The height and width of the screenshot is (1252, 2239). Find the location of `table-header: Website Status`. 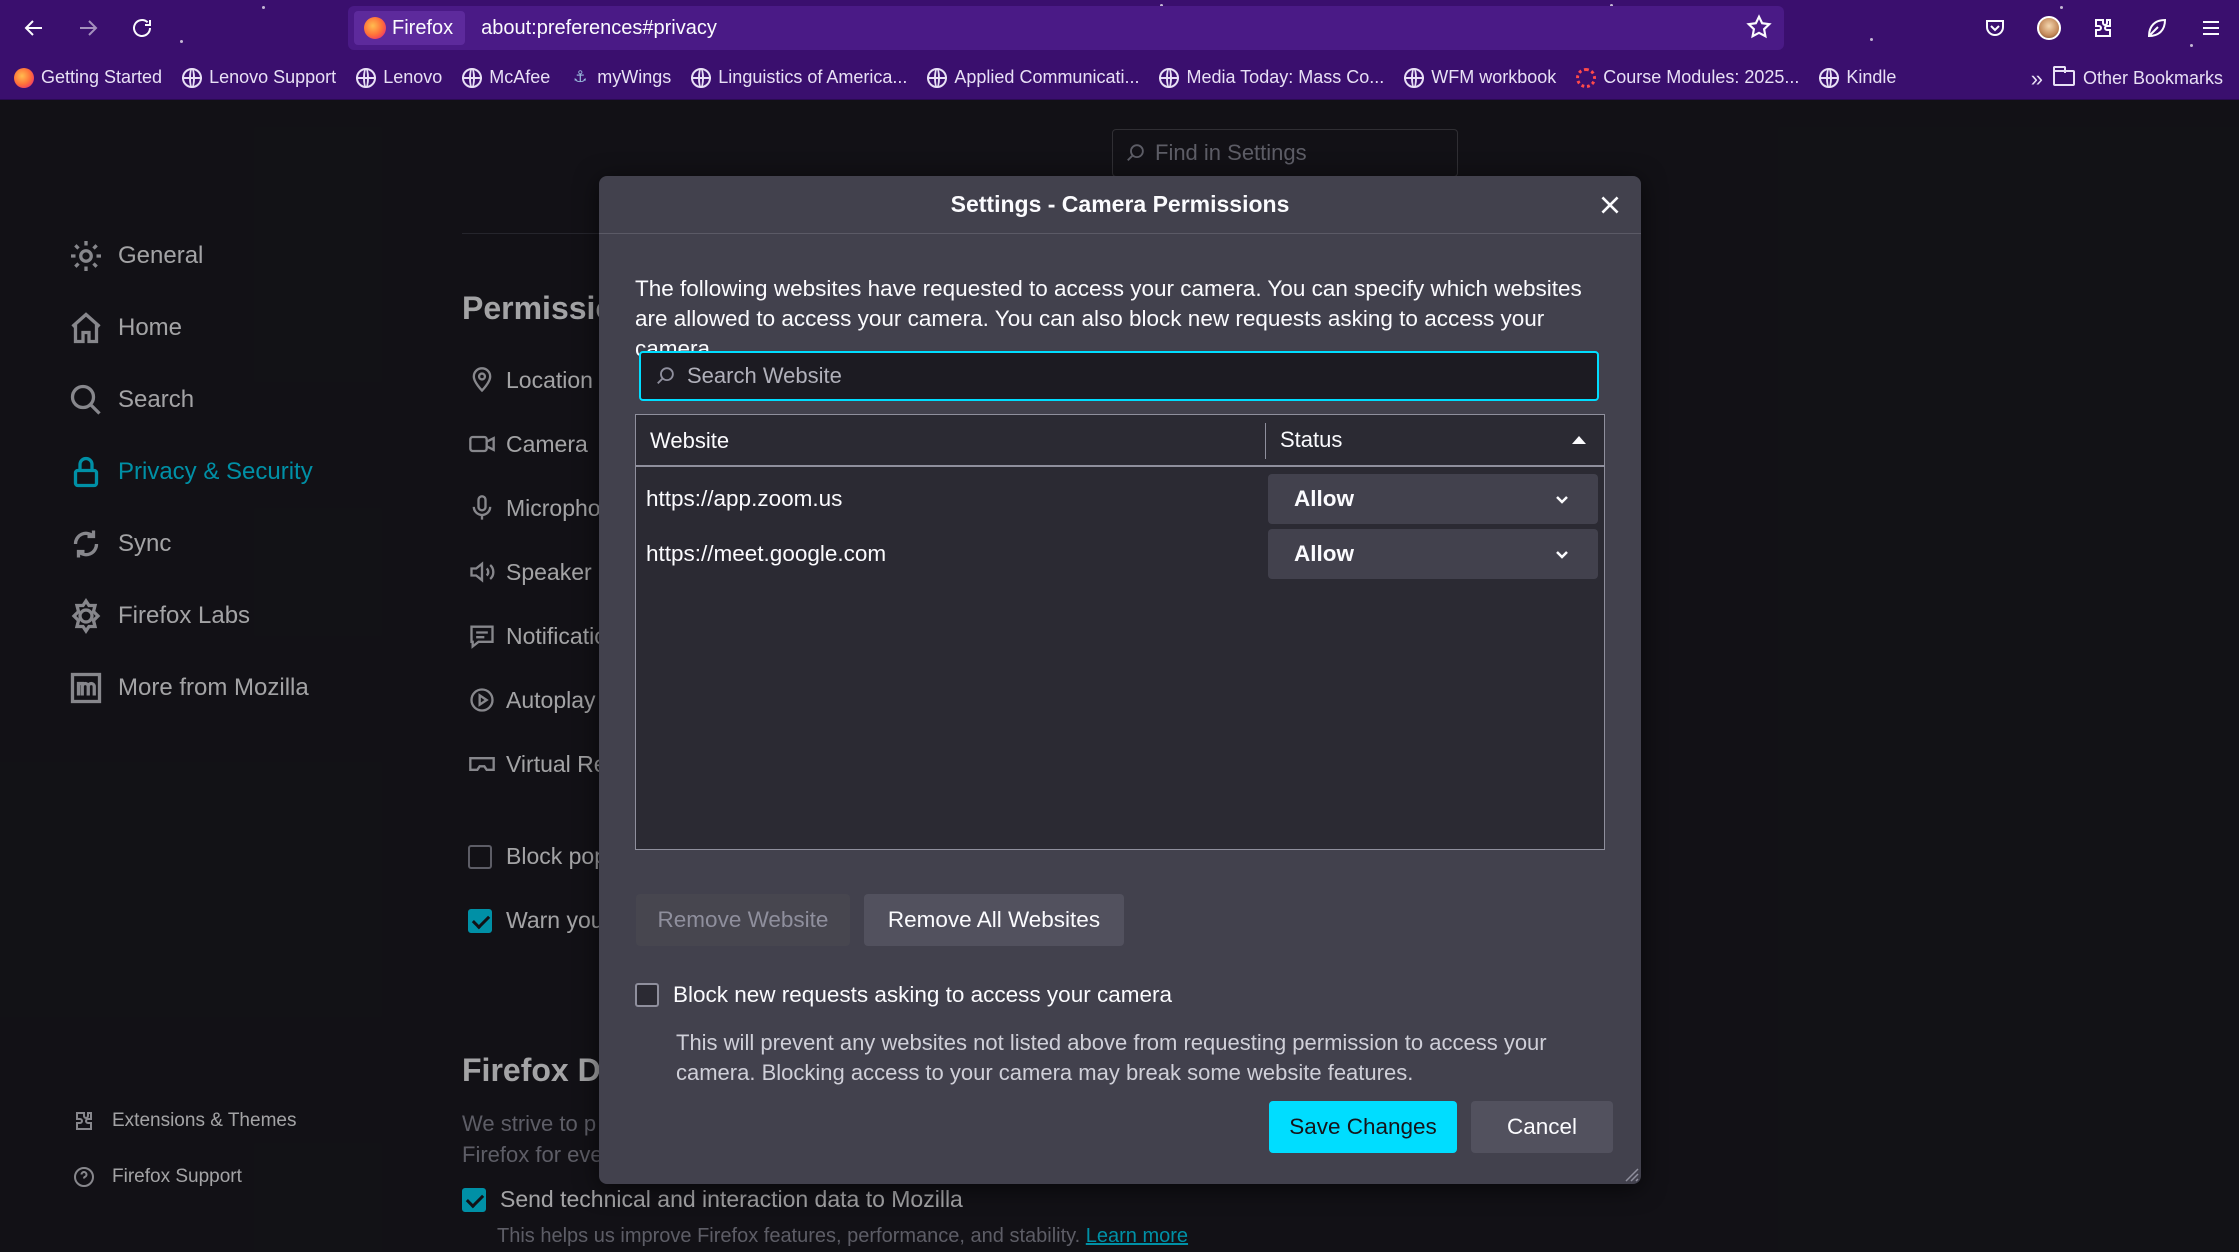

table-header: Website Status is located at coordinates (1120, 441).